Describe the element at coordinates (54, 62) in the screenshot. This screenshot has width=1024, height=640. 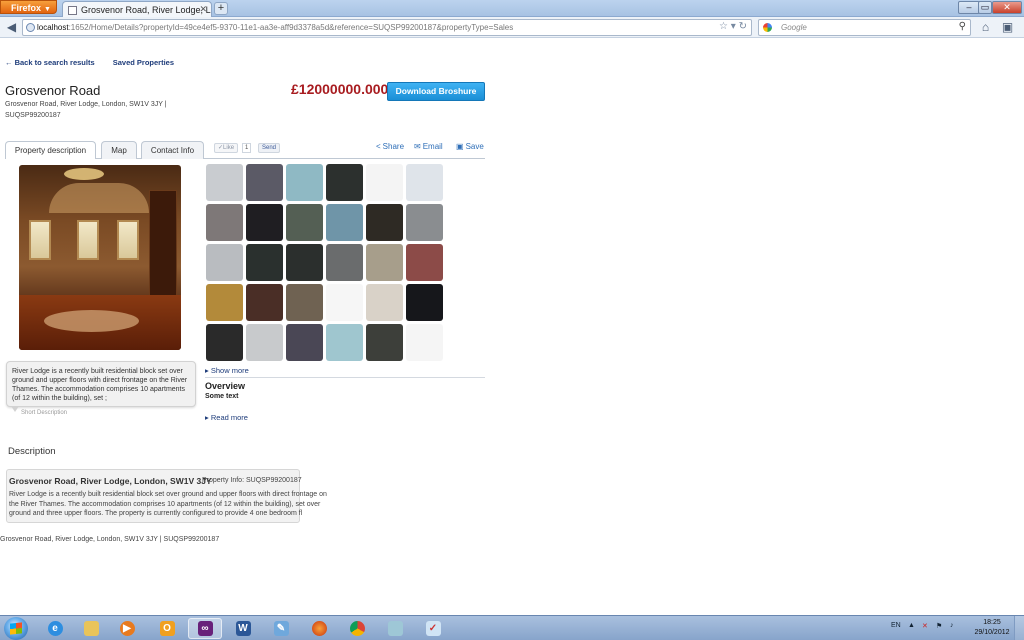
I see `back-to-search-link: ← Back to search results` at that location.